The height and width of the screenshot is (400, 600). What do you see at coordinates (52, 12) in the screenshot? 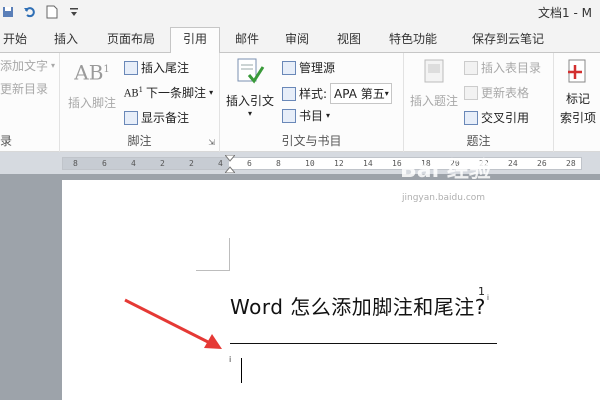
I see `new-document-icon` at bounding box center [52, 12].